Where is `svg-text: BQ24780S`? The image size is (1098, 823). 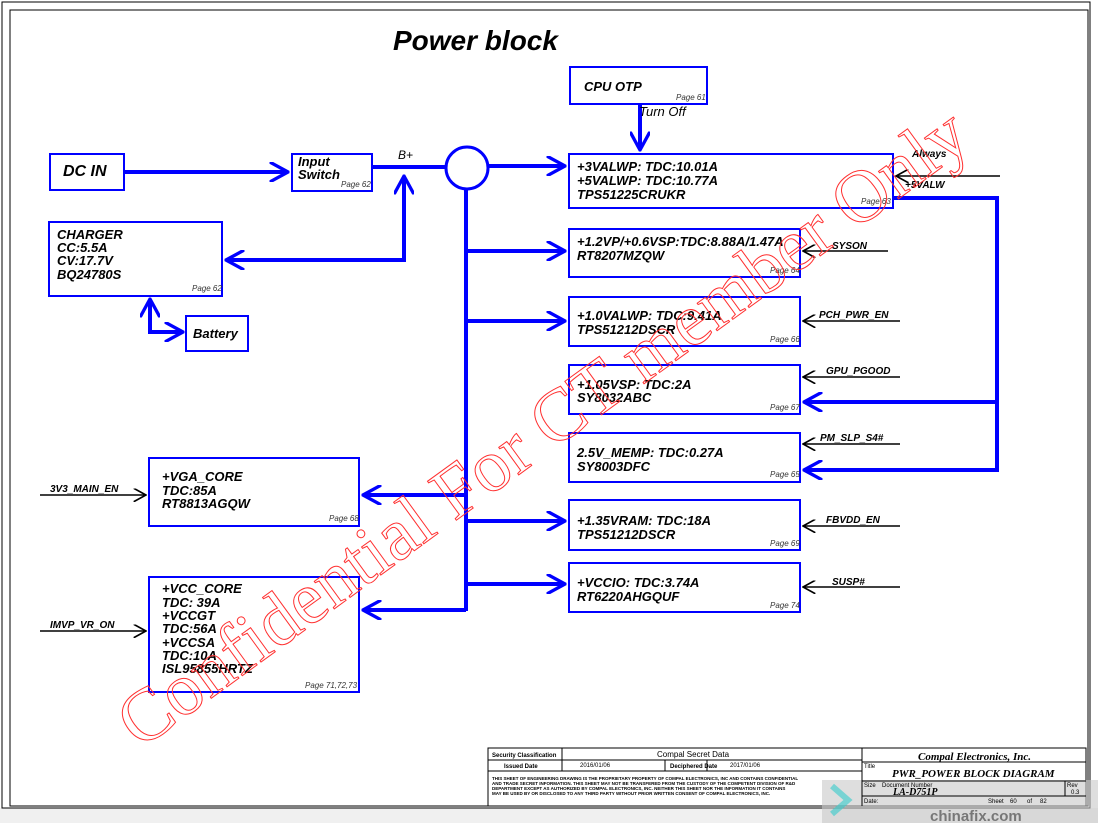 svg-text: BQ24780S is located at coordinates (89, 274).